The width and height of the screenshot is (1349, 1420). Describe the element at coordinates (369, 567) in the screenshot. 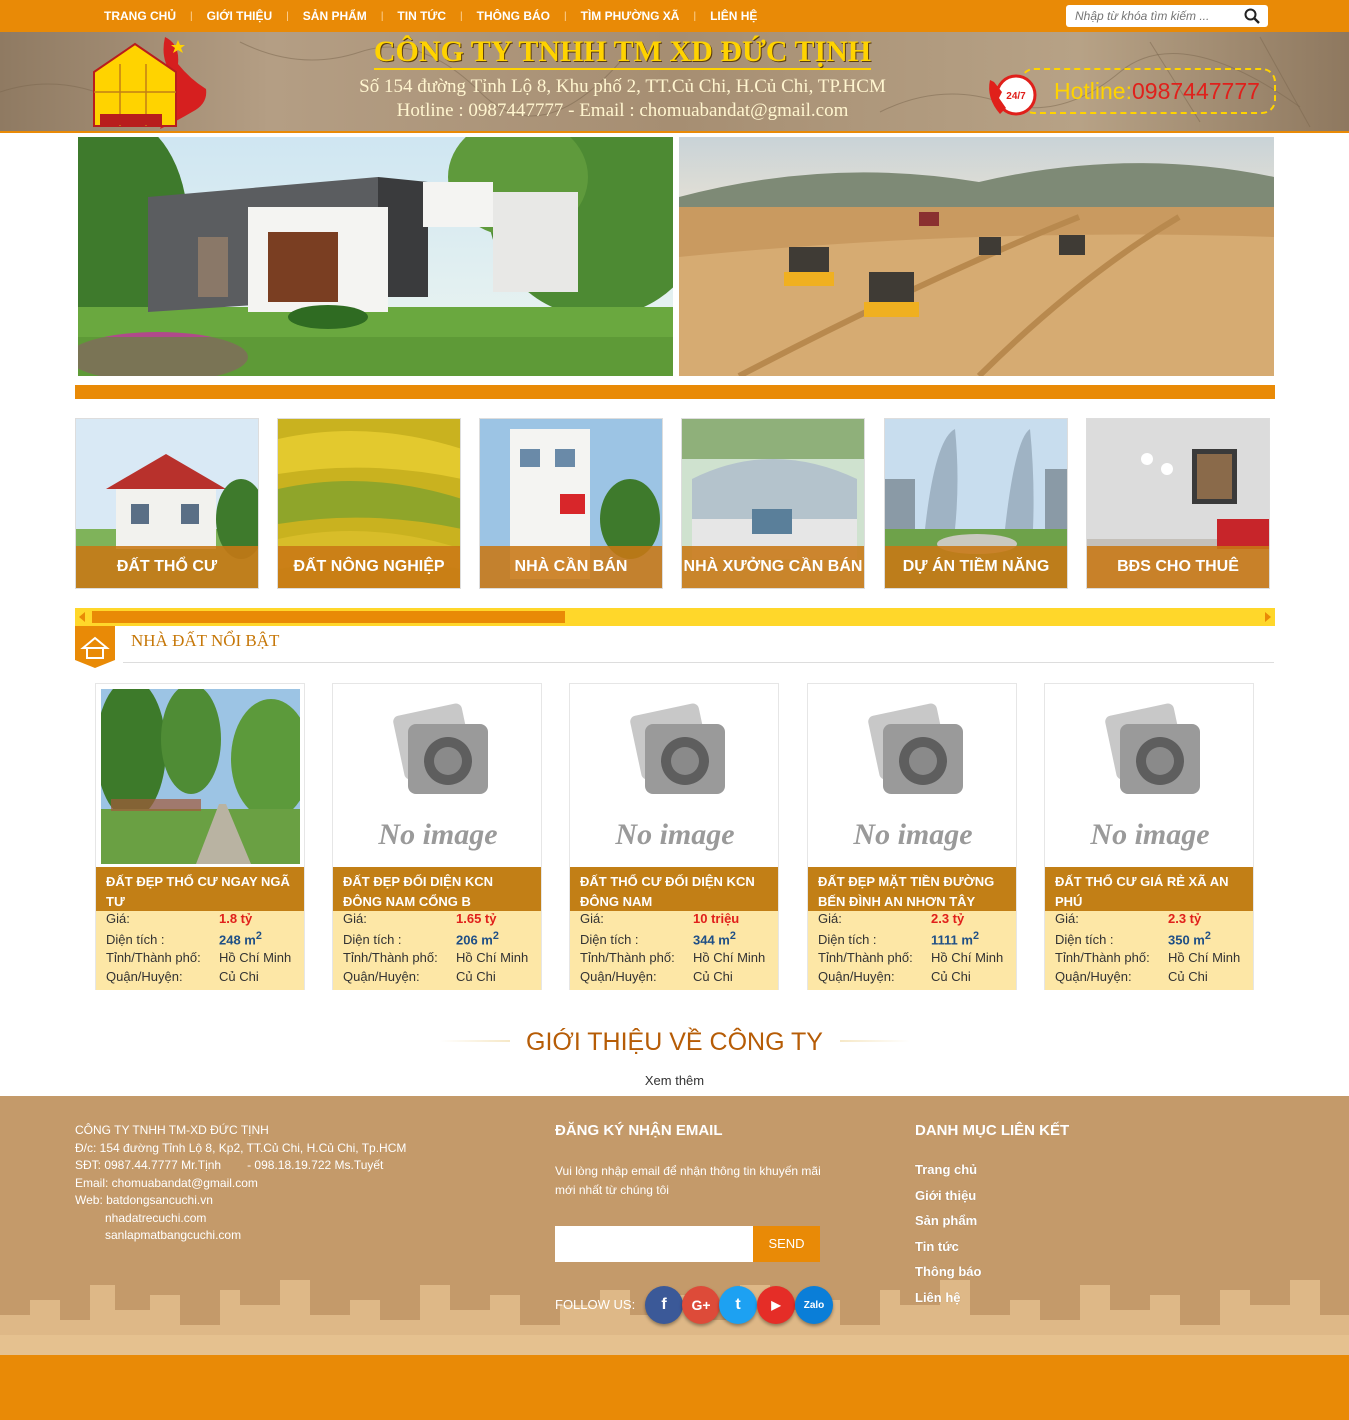

I see `category-label: ĐẤT NÔNG NGHIỆP` at that location.